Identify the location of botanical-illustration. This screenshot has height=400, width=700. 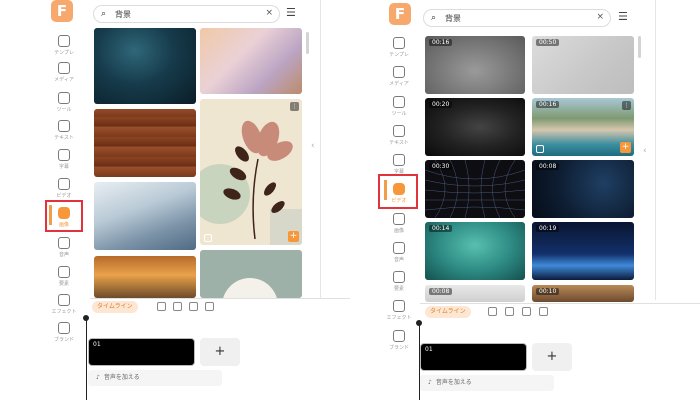
(251, 182).